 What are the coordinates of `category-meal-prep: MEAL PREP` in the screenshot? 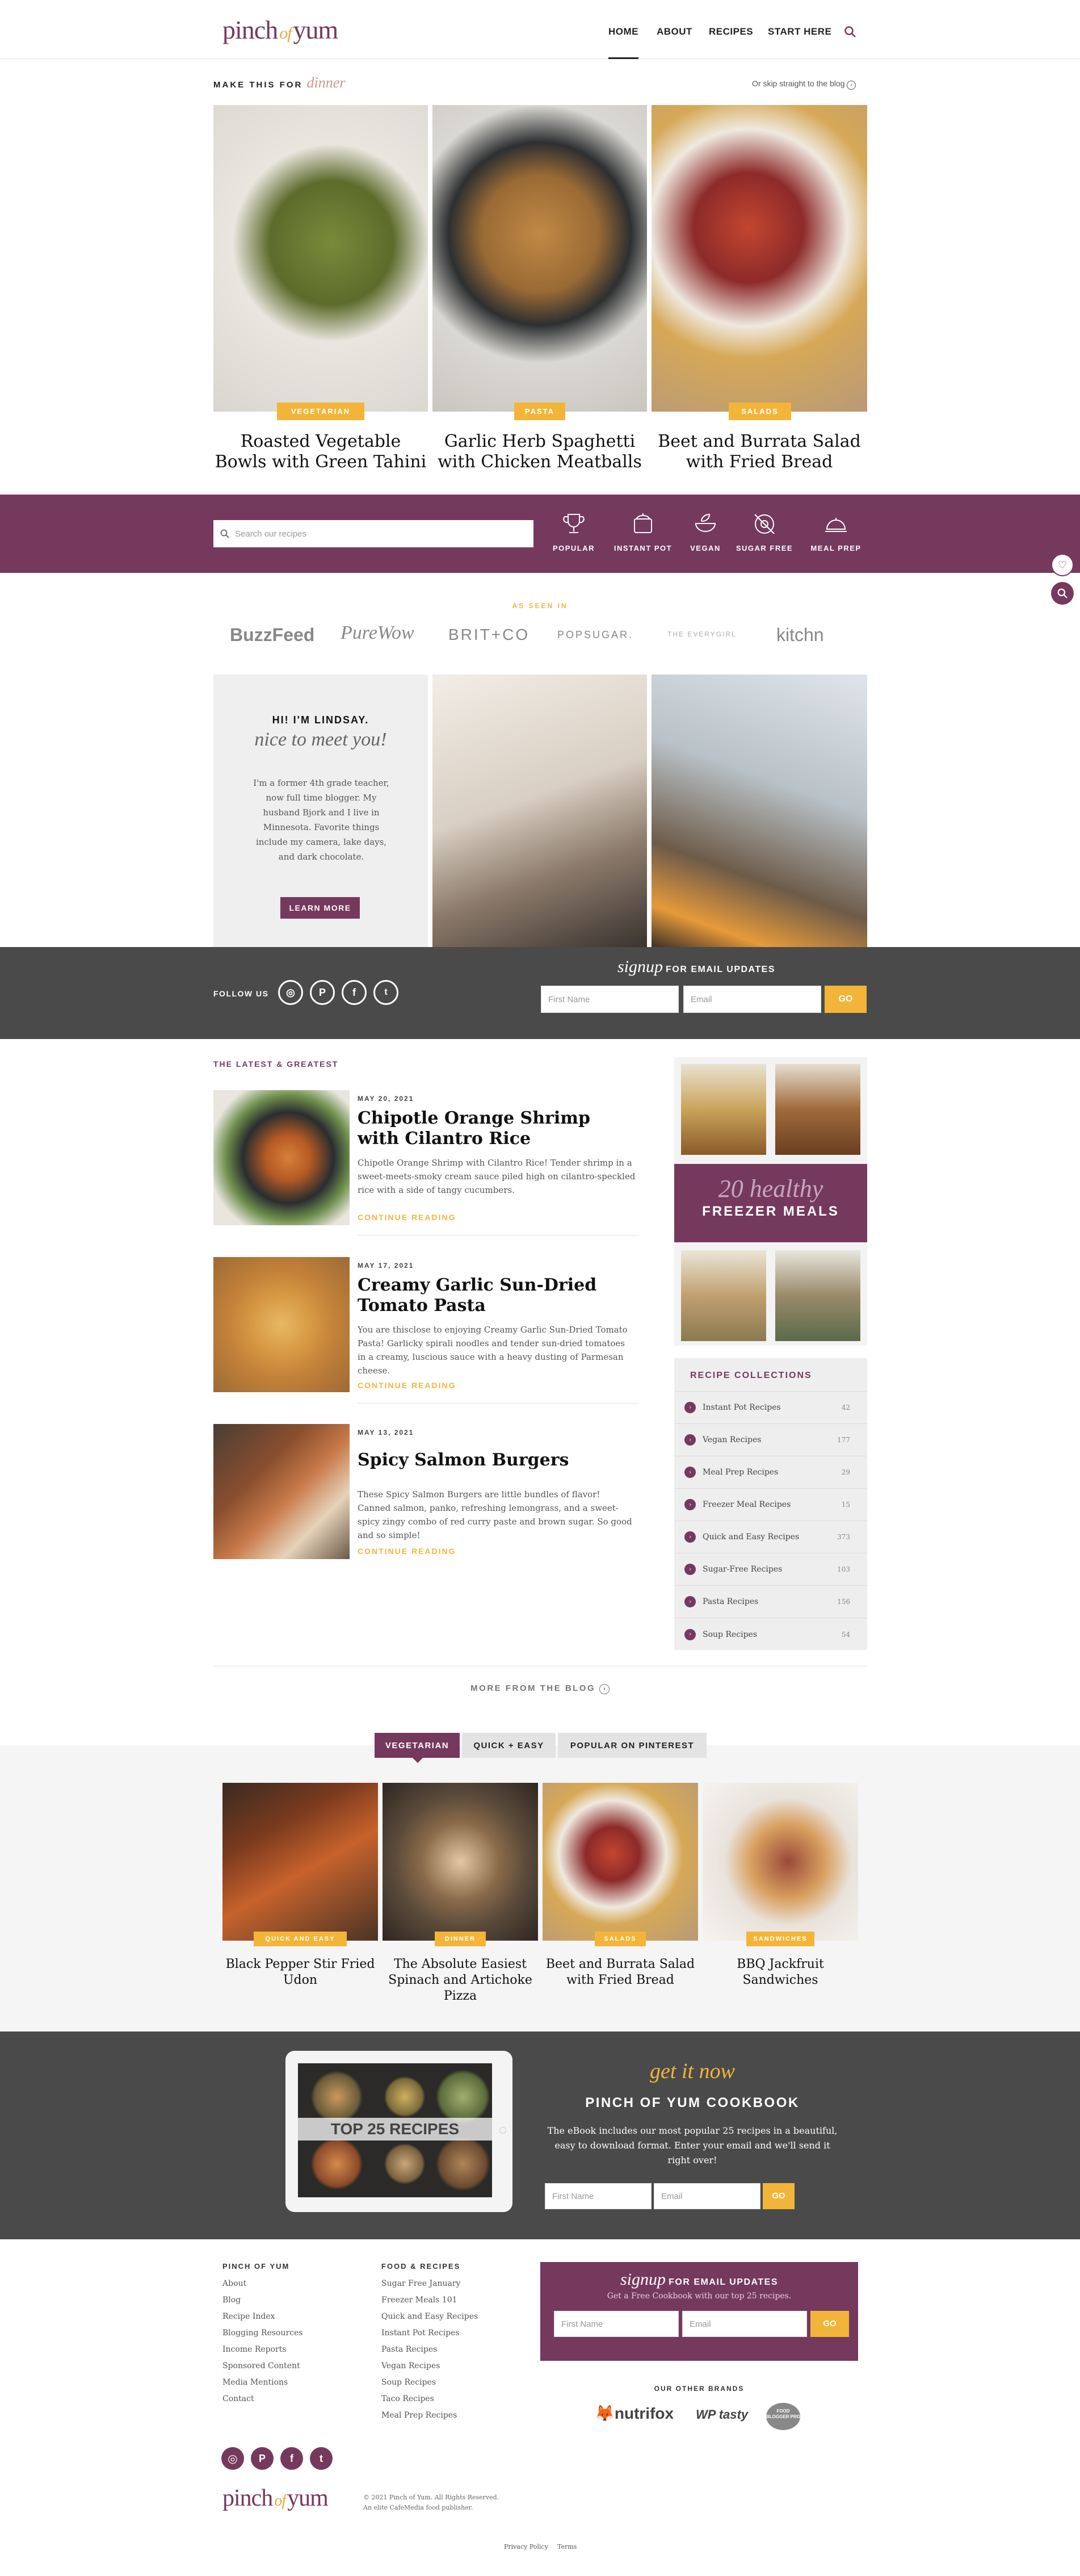 It's located at (836, 532).